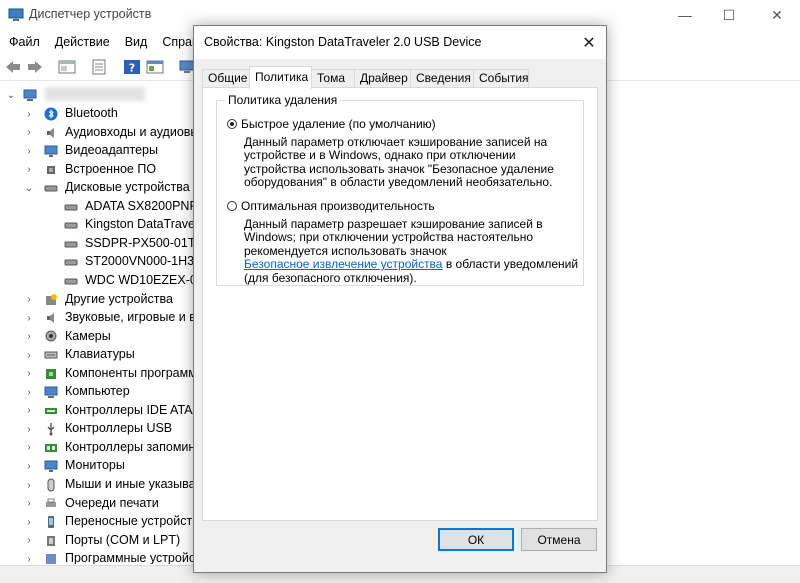  What do you see at coordinates (476, 539) in the screenshot?
I see `ok-button: ОК` at bounding box center [476, 539].